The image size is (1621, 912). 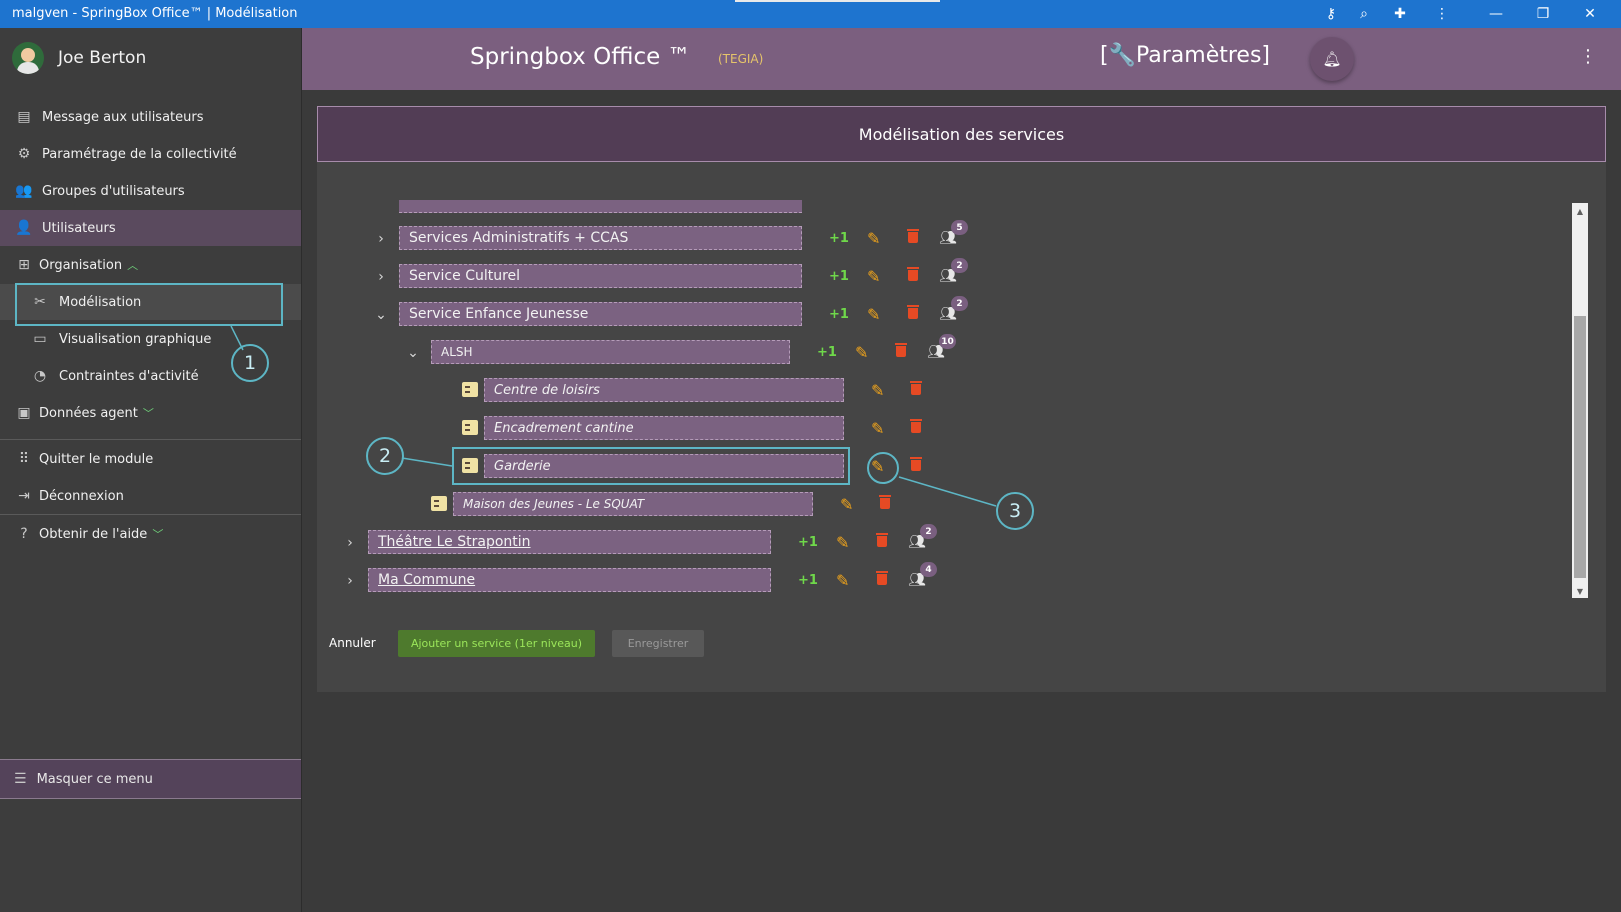 What do you see at coordinates (385, 456) in the screenshot?
I see `callout-2: 2` at bounding box center [385, 456].